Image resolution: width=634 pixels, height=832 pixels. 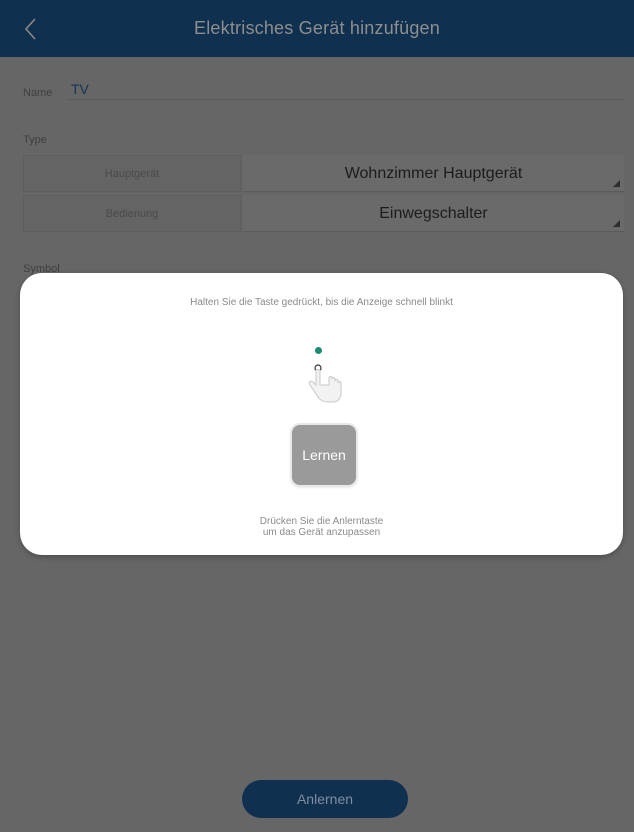 I want to click on lernen-button: Lernen, so click(x=324, y=455).